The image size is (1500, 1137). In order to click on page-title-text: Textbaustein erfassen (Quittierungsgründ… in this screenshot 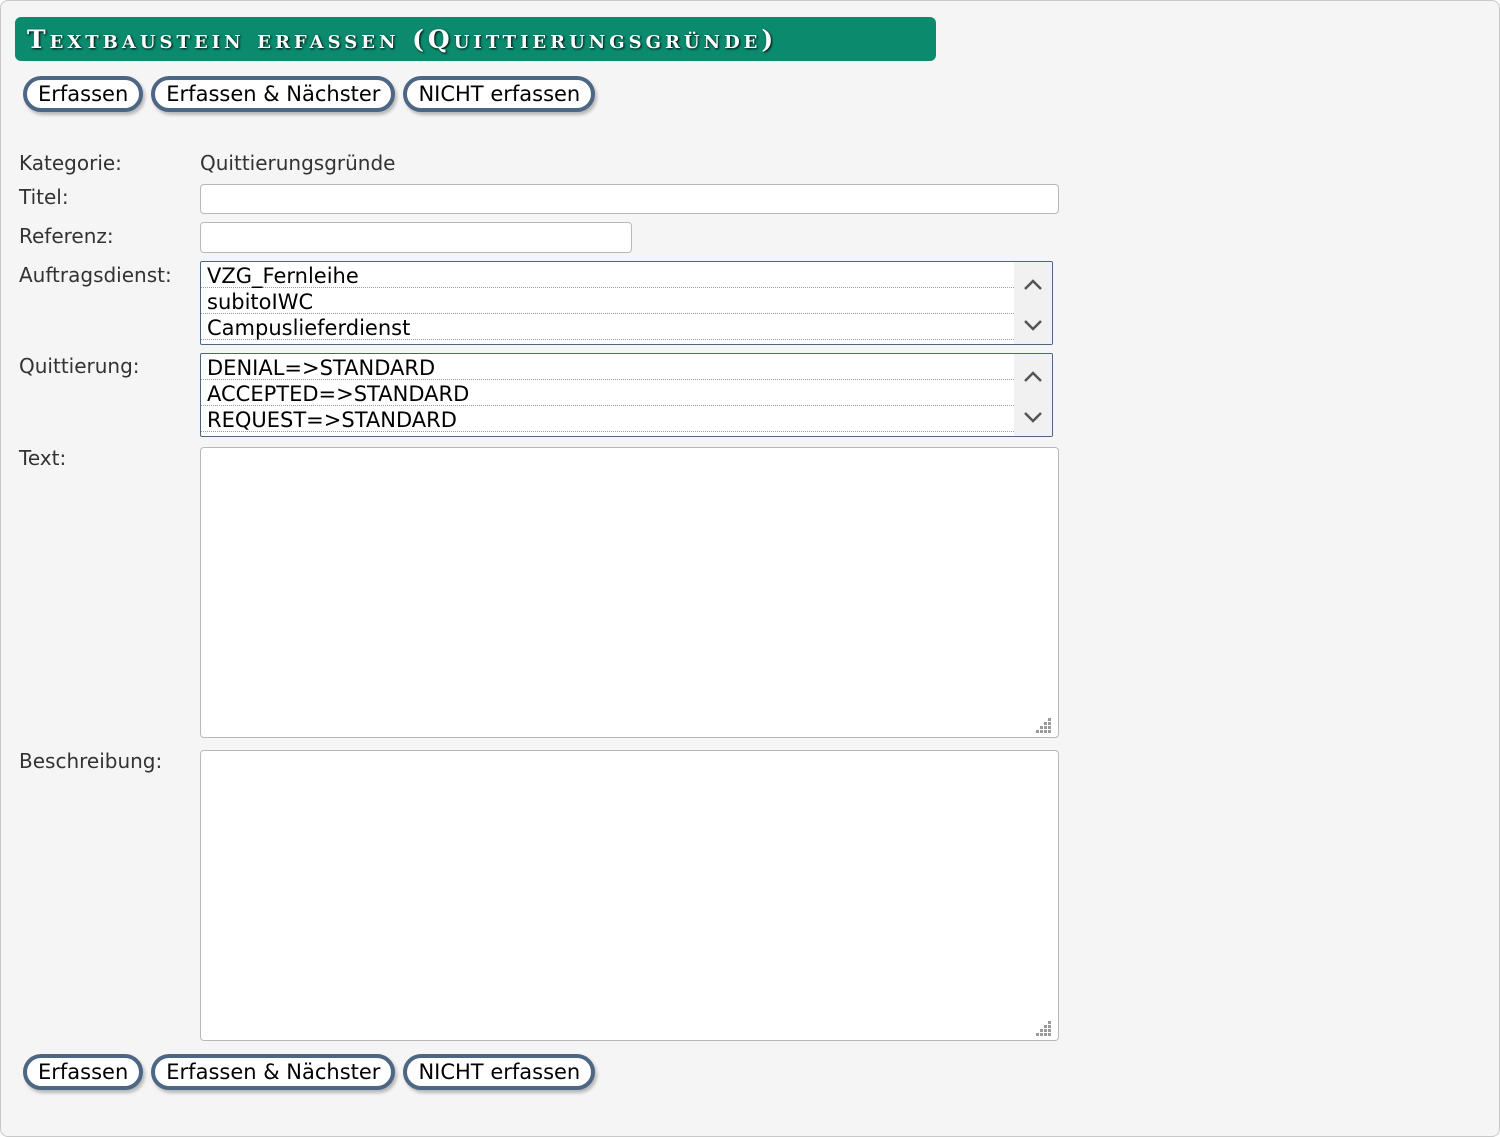, I will do `click(402, 39)`.